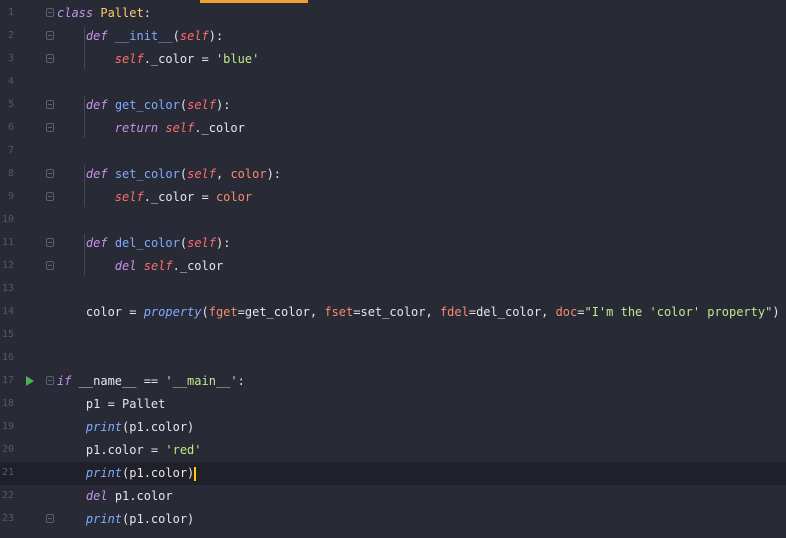 The width and height of the screenshot is (786, 538). What do you see at coordinates (104, 473) in the screenshot?
I see `code-token: print` at bounding box center [104, 473].